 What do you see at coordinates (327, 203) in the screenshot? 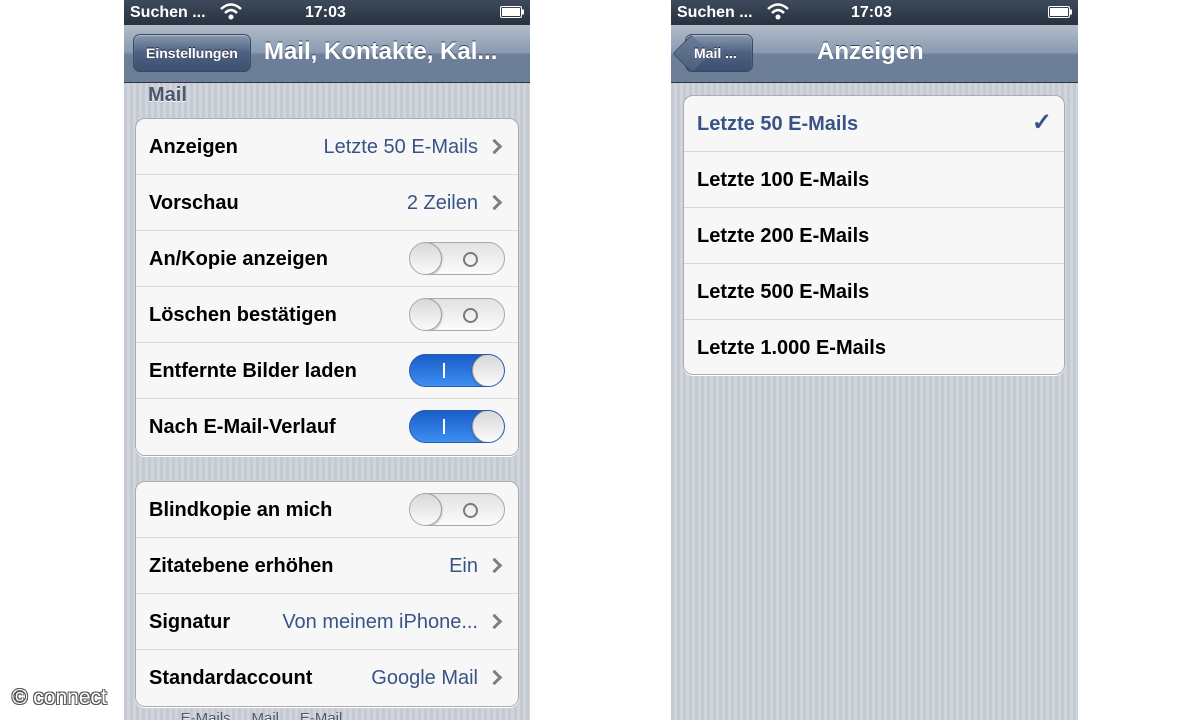
I see `settings-row-vorschau: Vorschau 2 Zeilen` at bounding box center [327, 203].